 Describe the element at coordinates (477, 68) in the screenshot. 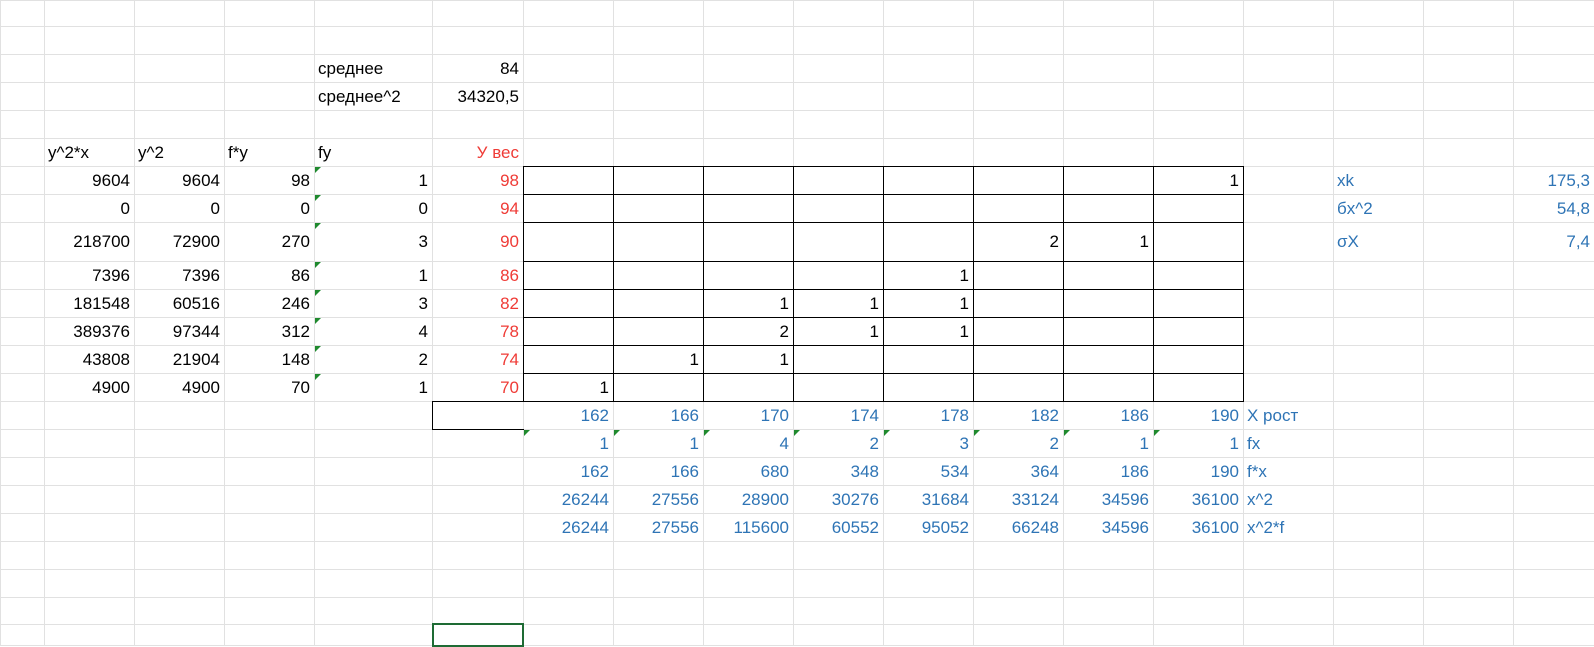

I see `mean-value: 84` at that location.